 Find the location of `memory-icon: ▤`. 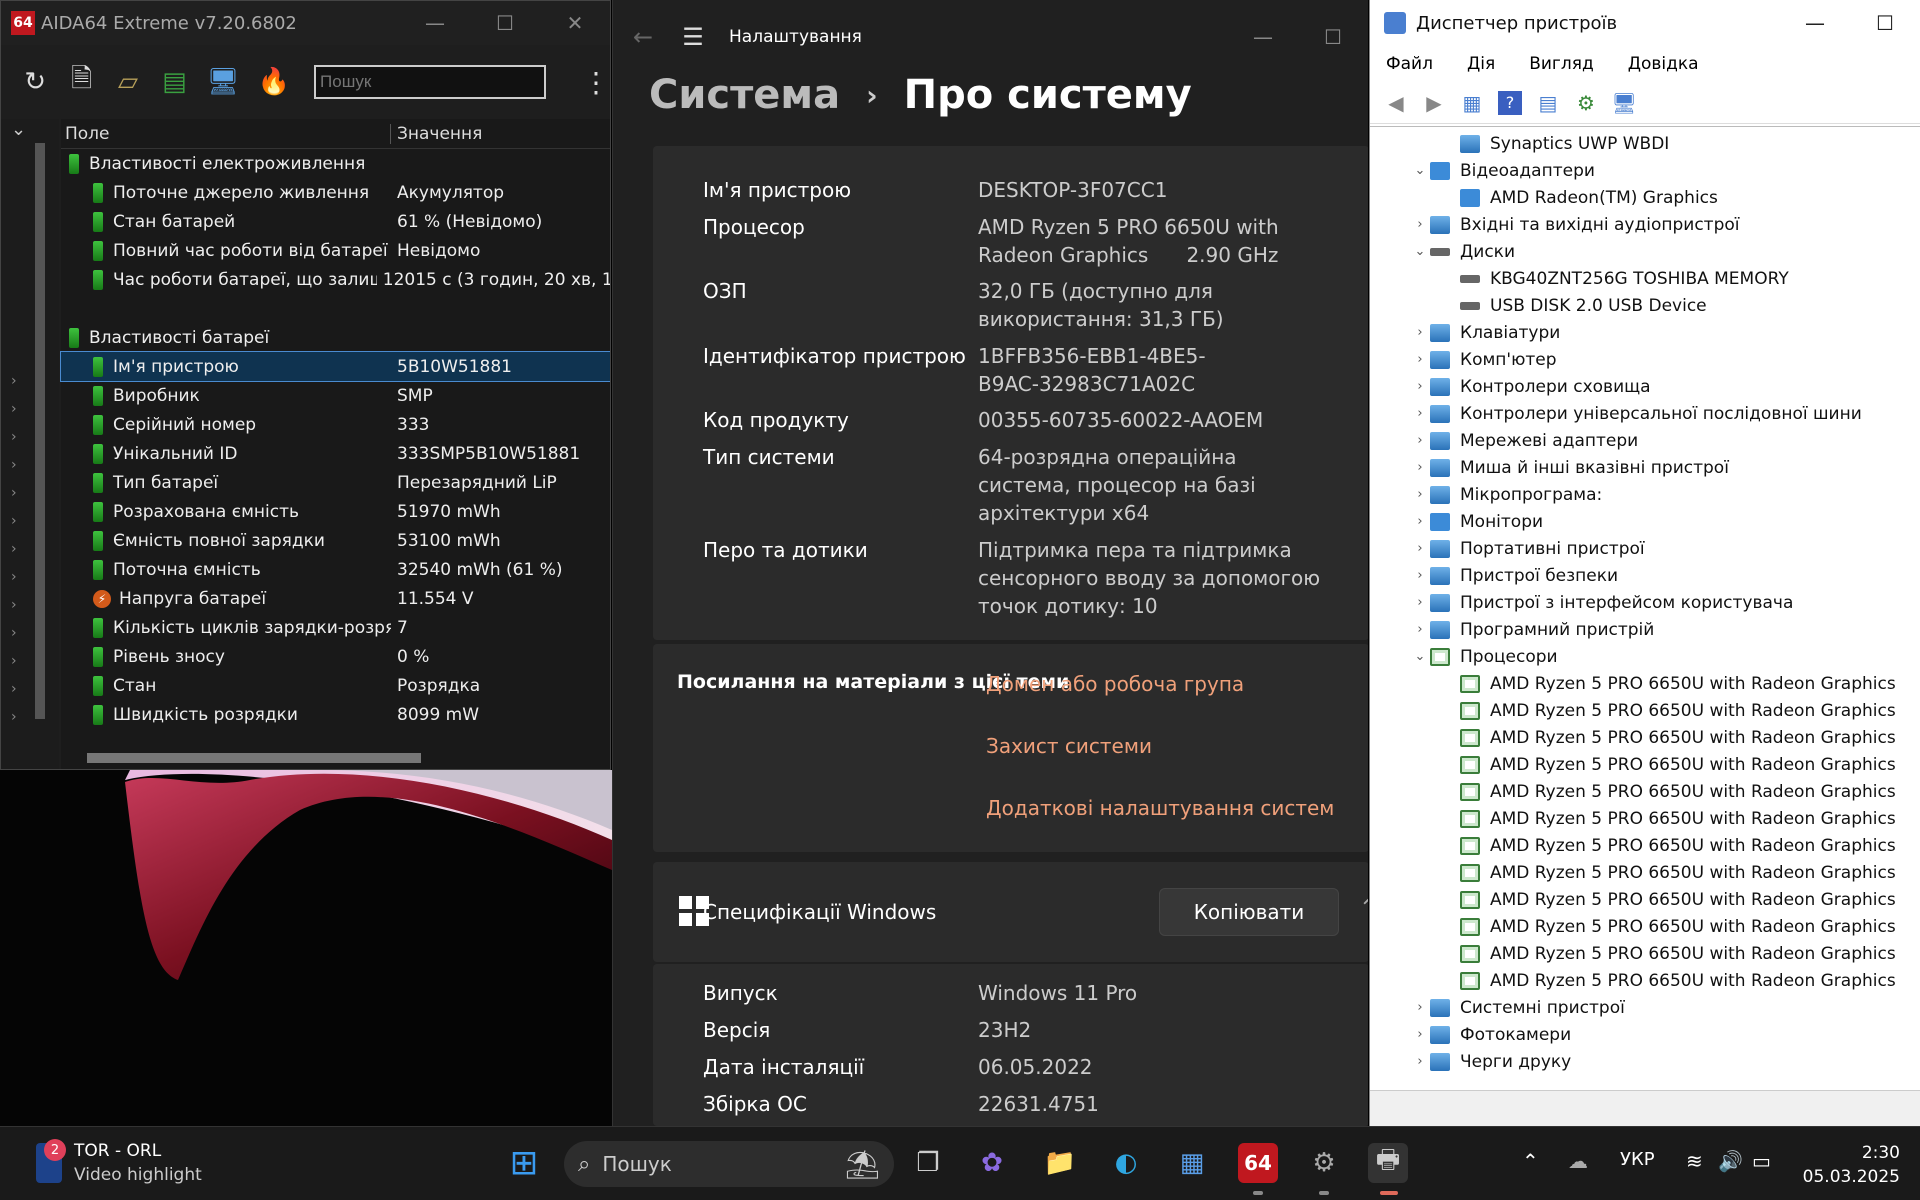

memory-icon: ▤ is located at coordinates (174, 82).